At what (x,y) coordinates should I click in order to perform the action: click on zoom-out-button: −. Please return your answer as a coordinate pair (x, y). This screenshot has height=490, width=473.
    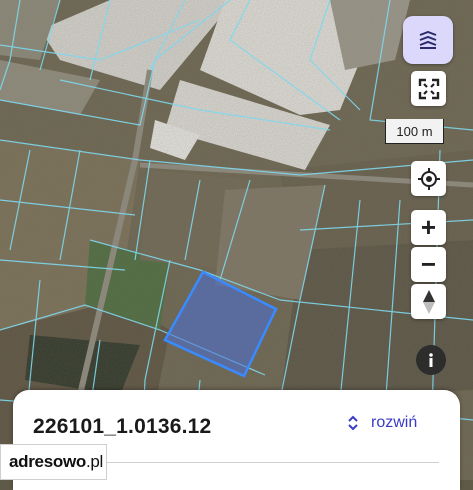
    Looking at the image, I should click on (428, 264).